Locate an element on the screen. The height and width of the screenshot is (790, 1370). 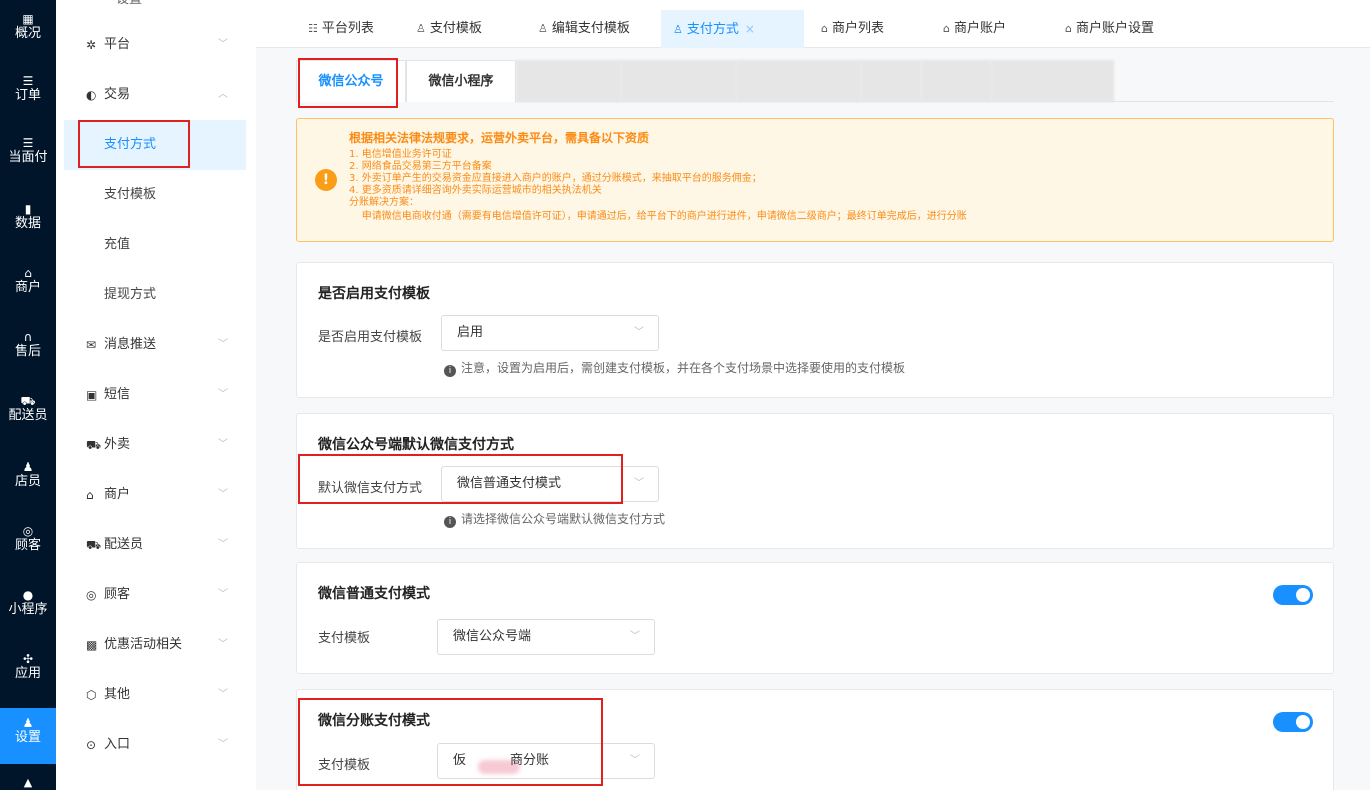
sidebar-item-label: 顾客 is located at coordinates (117, 594).